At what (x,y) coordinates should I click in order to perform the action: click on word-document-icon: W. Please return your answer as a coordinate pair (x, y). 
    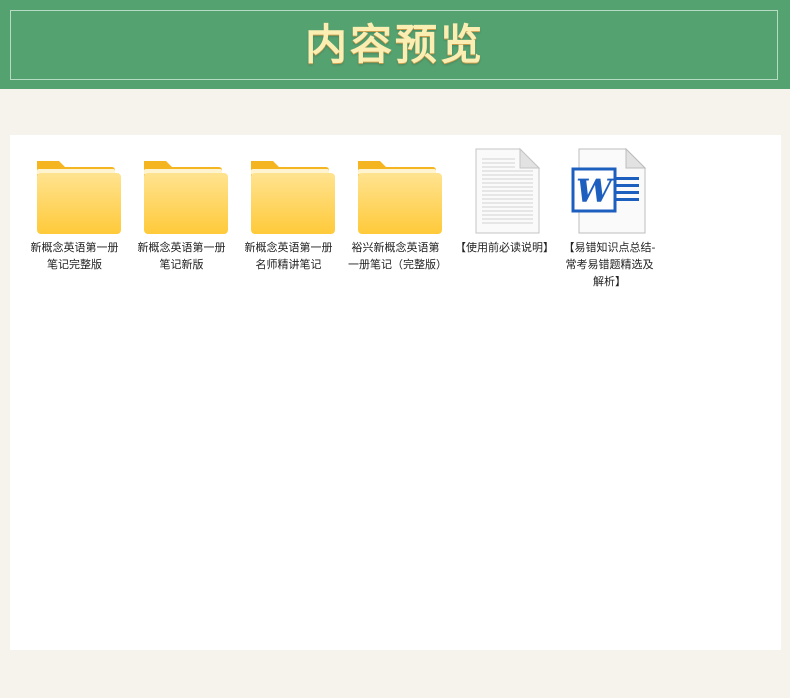
    Looking at the image, I should click on (609, 191).